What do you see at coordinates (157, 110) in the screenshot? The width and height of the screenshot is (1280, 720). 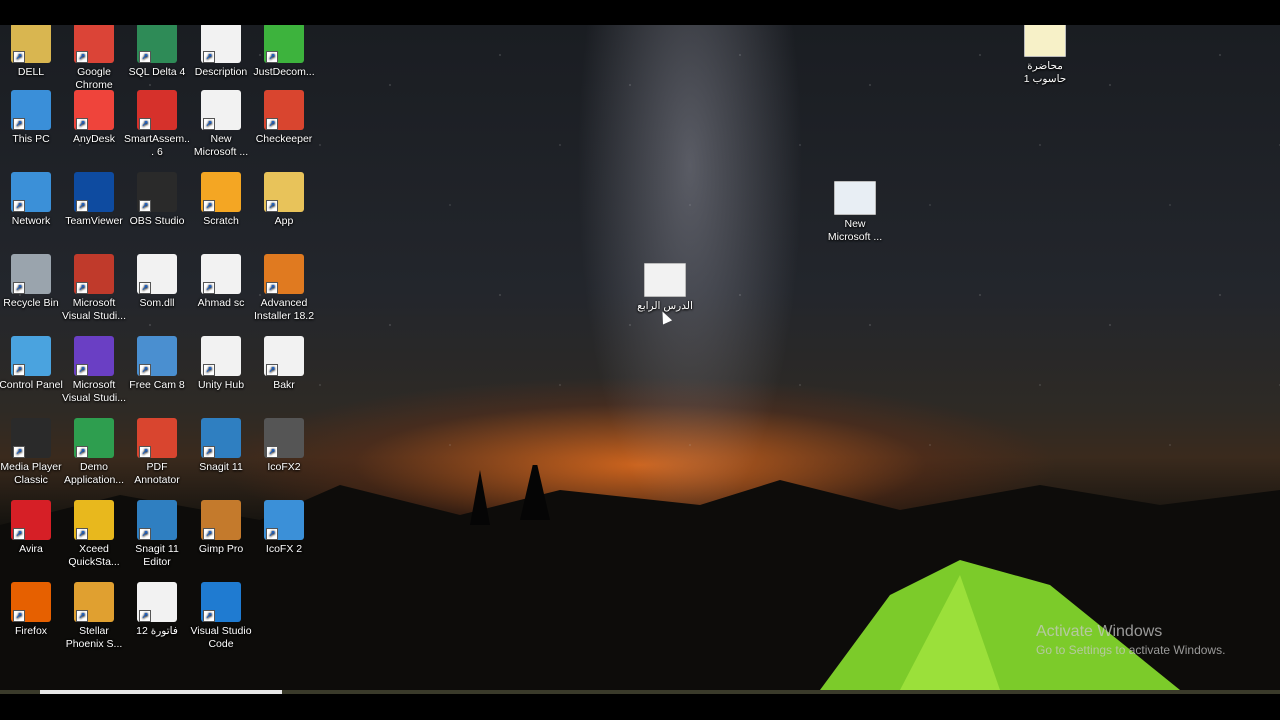 I see `smartassembly-icon: ↗` at bounding box center [157, 110].